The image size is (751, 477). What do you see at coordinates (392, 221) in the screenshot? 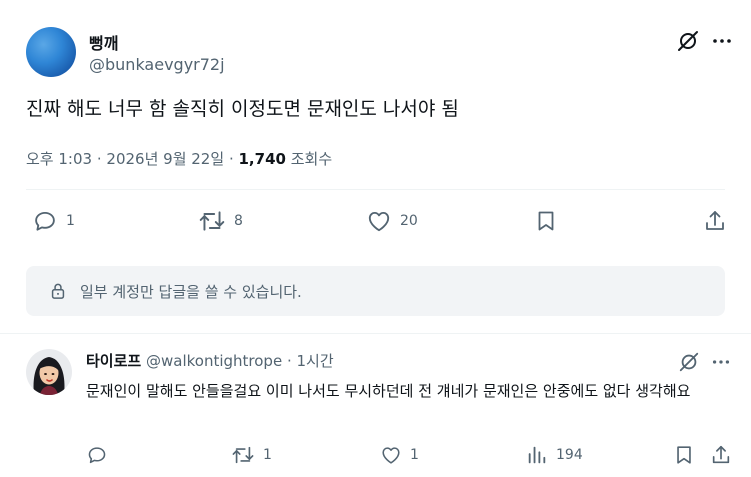
I see `like-button: 20` at bounding box center [392, 221].